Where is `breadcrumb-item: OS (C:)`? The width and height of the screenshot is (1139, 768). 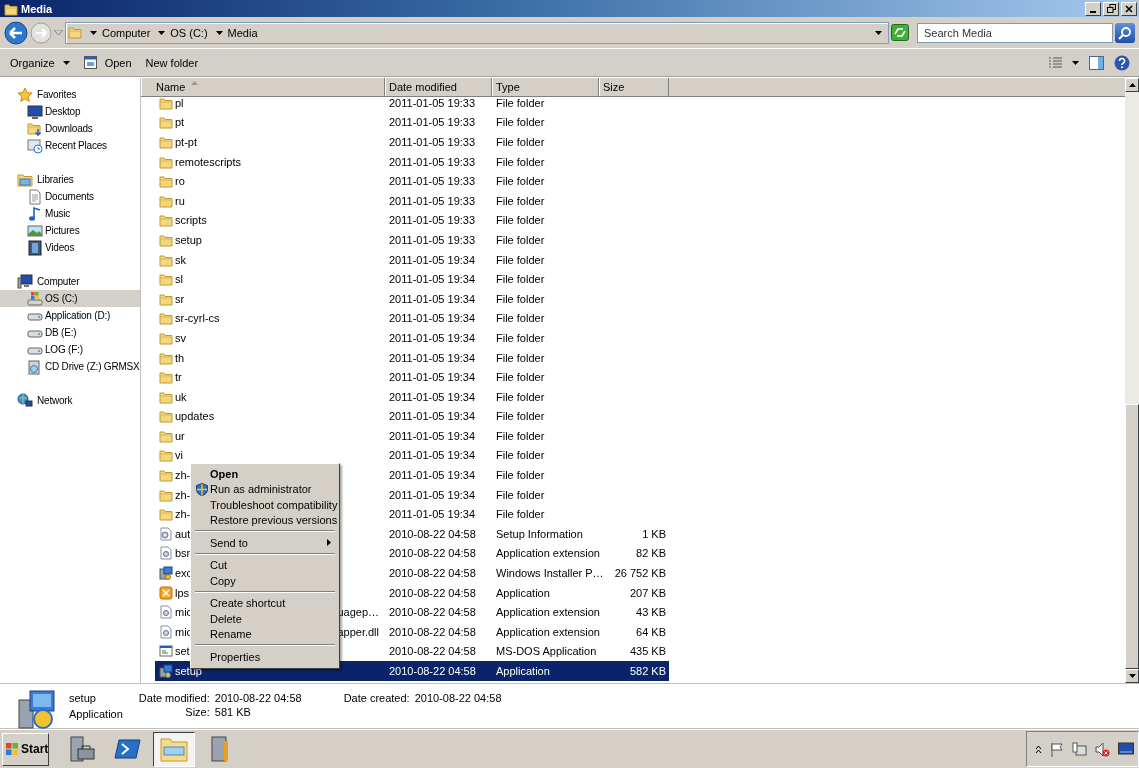
breadcrumb-item: OS (C:) is located at coordinates (189, 32).